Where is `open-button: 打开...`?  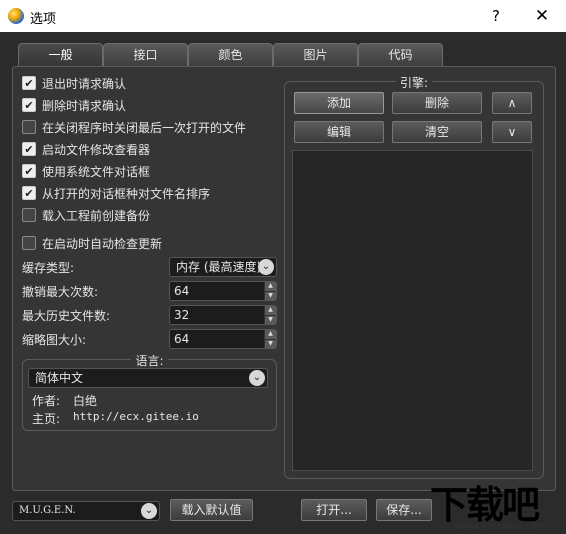
open-button: 打开... is located at coordinates (334, 510).